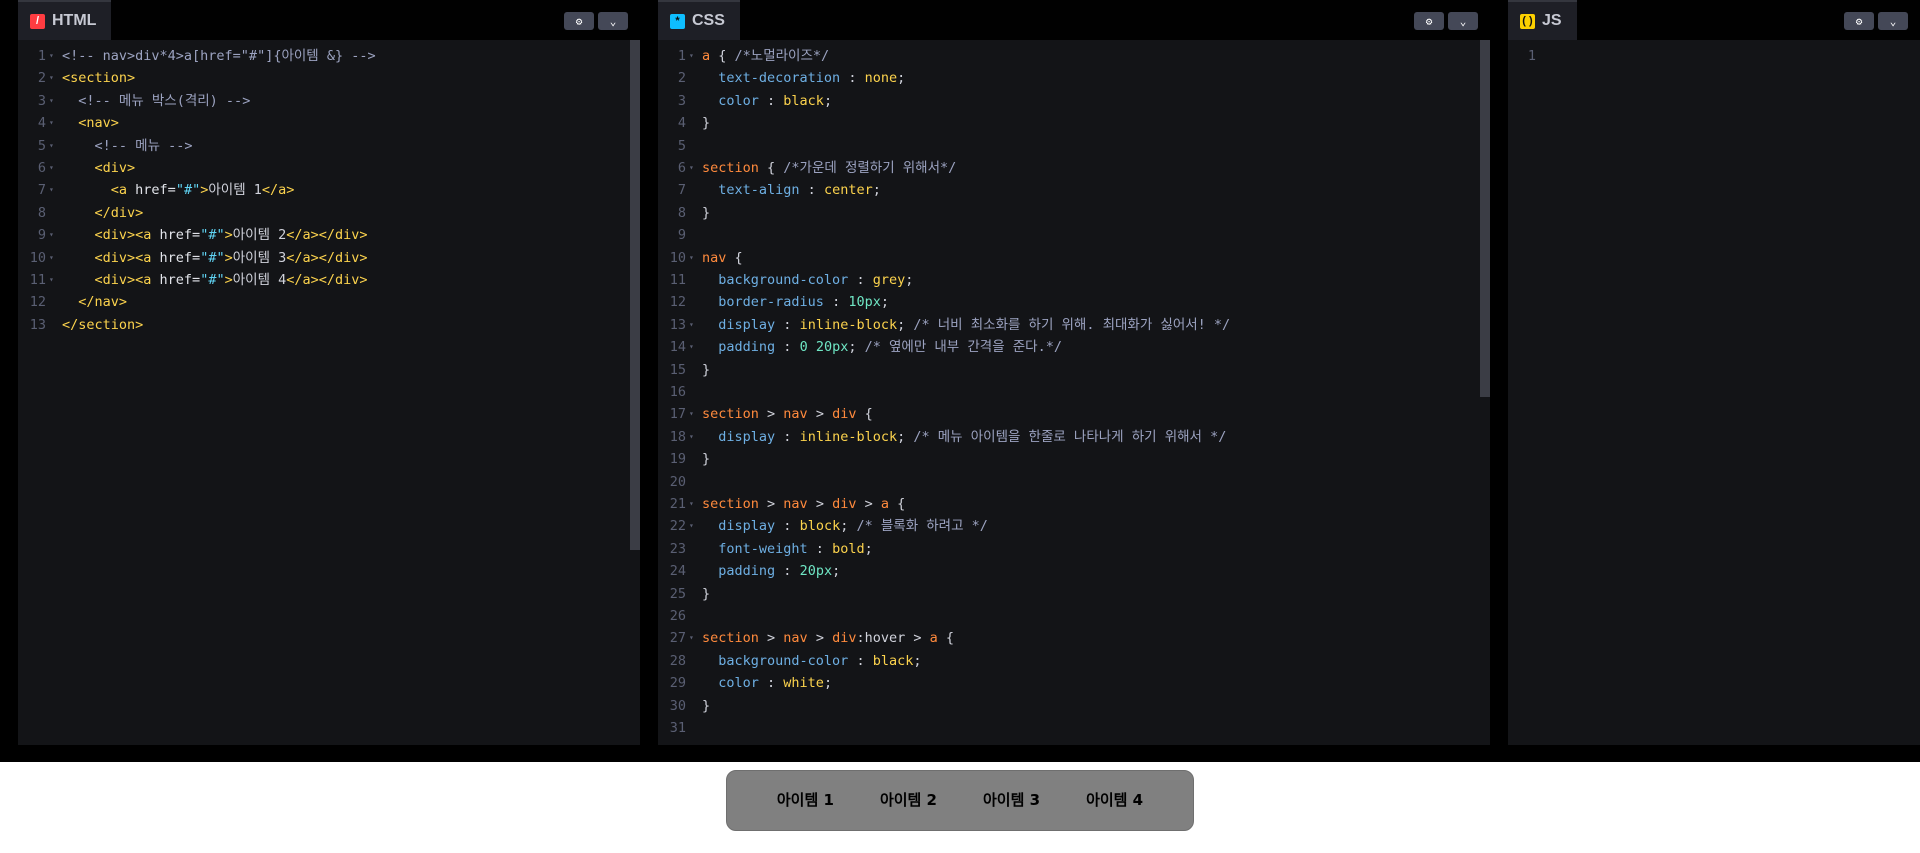  I want to click on code-token: 아이템 4, so click(259, 280).